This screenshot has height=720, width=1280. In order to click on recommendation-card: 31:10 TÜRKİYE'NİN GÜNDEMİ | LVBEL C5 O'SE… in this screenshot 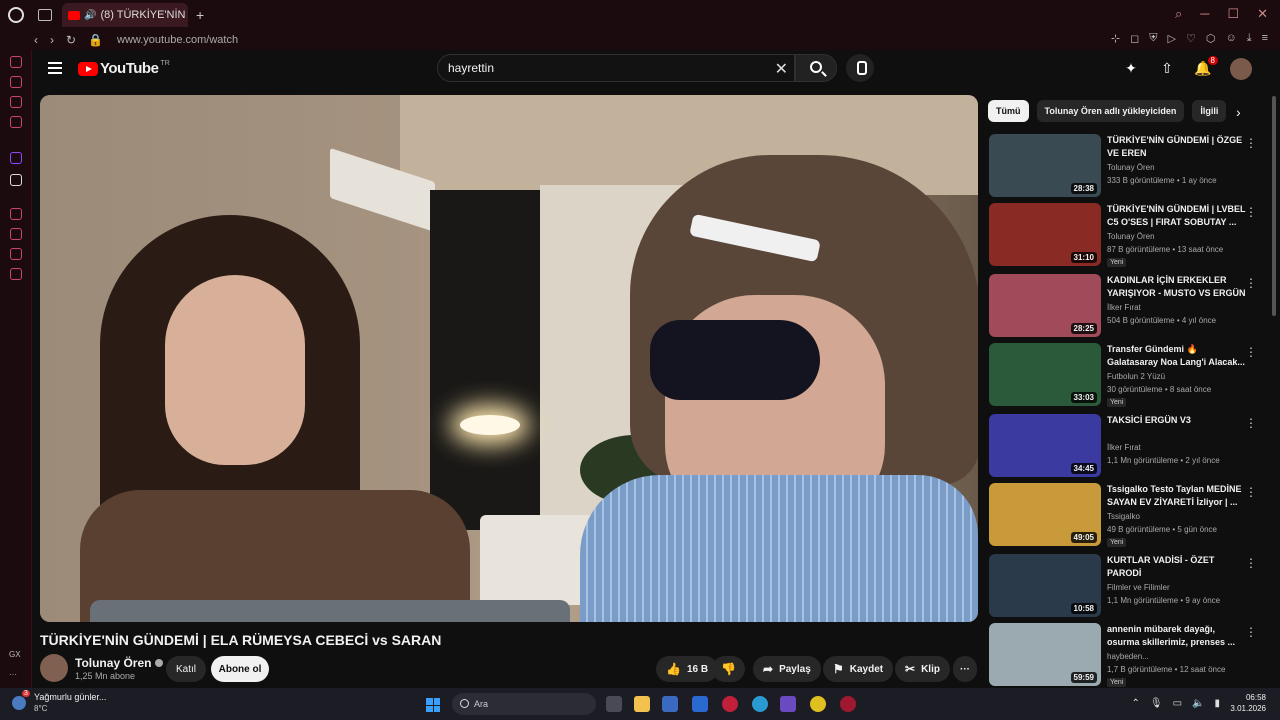, I will do `click(1129, 235)`.